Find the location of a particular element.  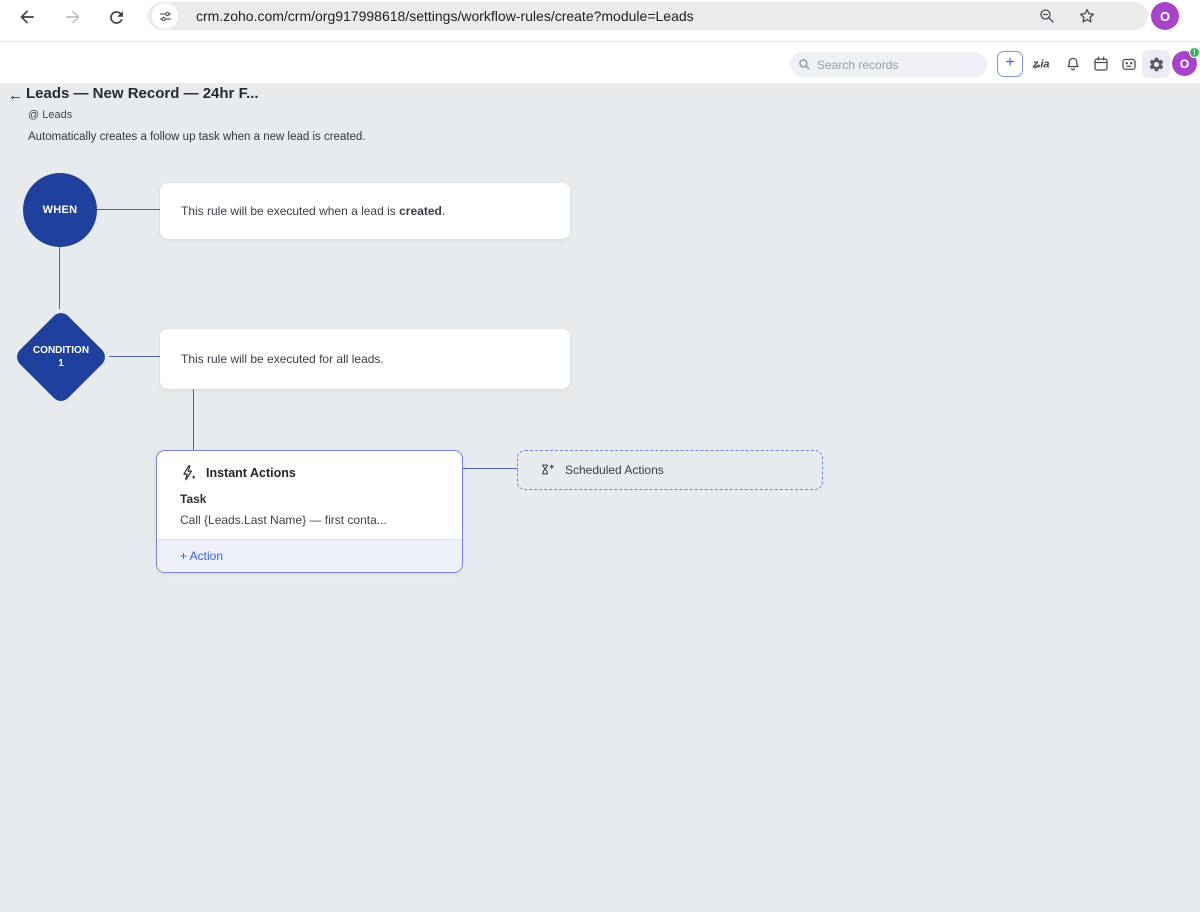

browser-back-button is located at coordinates (27, 17).